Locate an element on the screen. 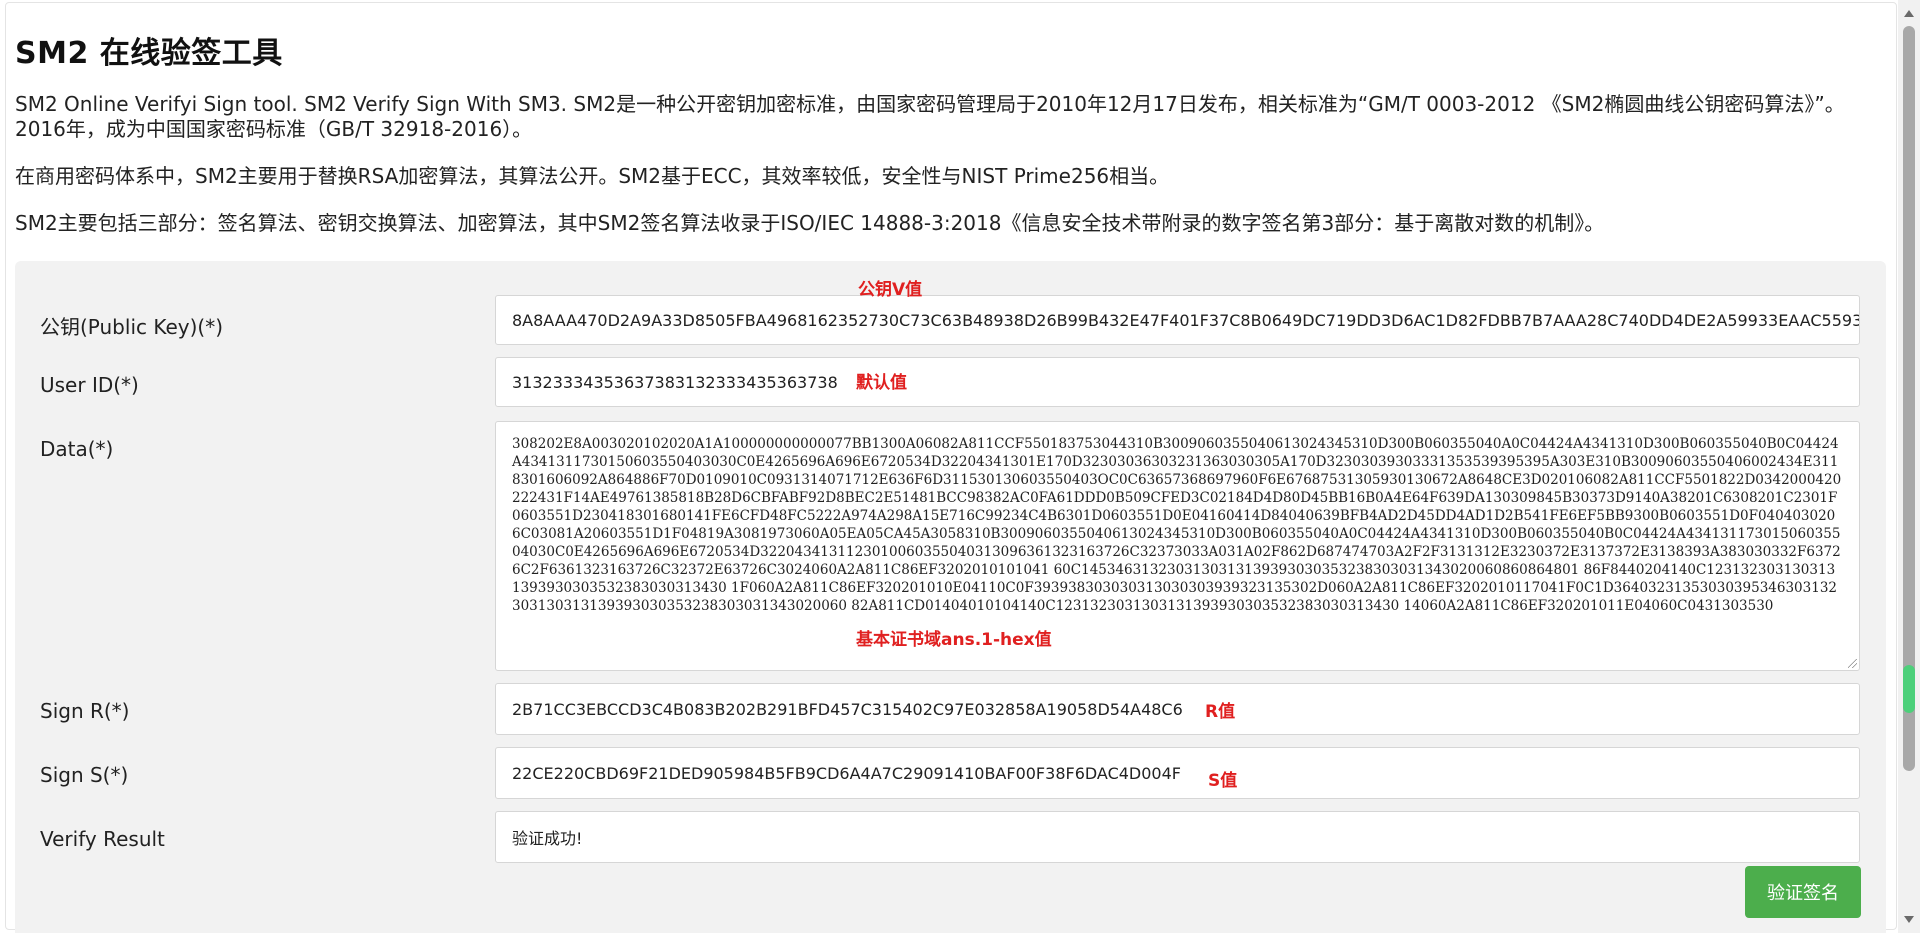  scroll-down-arrow-icon is located at coordinates (1909, 919).